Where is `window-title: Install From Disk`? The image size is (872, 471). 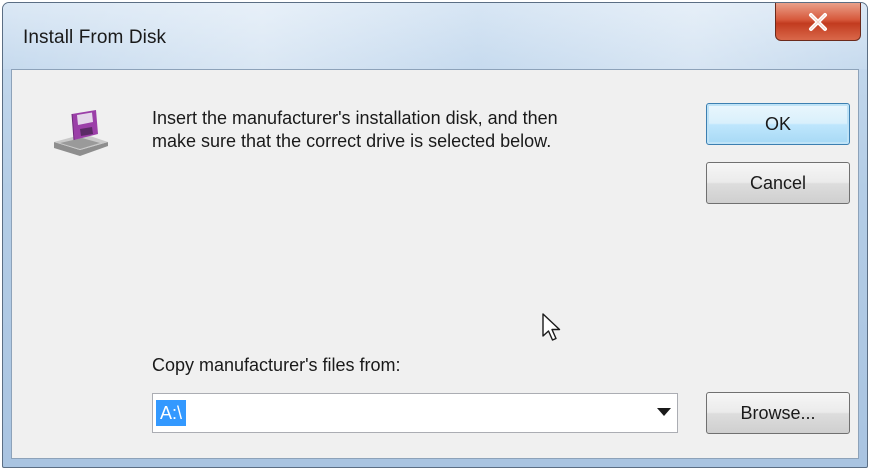 window-title: Install From Disk is located at coordinates (95, 37).